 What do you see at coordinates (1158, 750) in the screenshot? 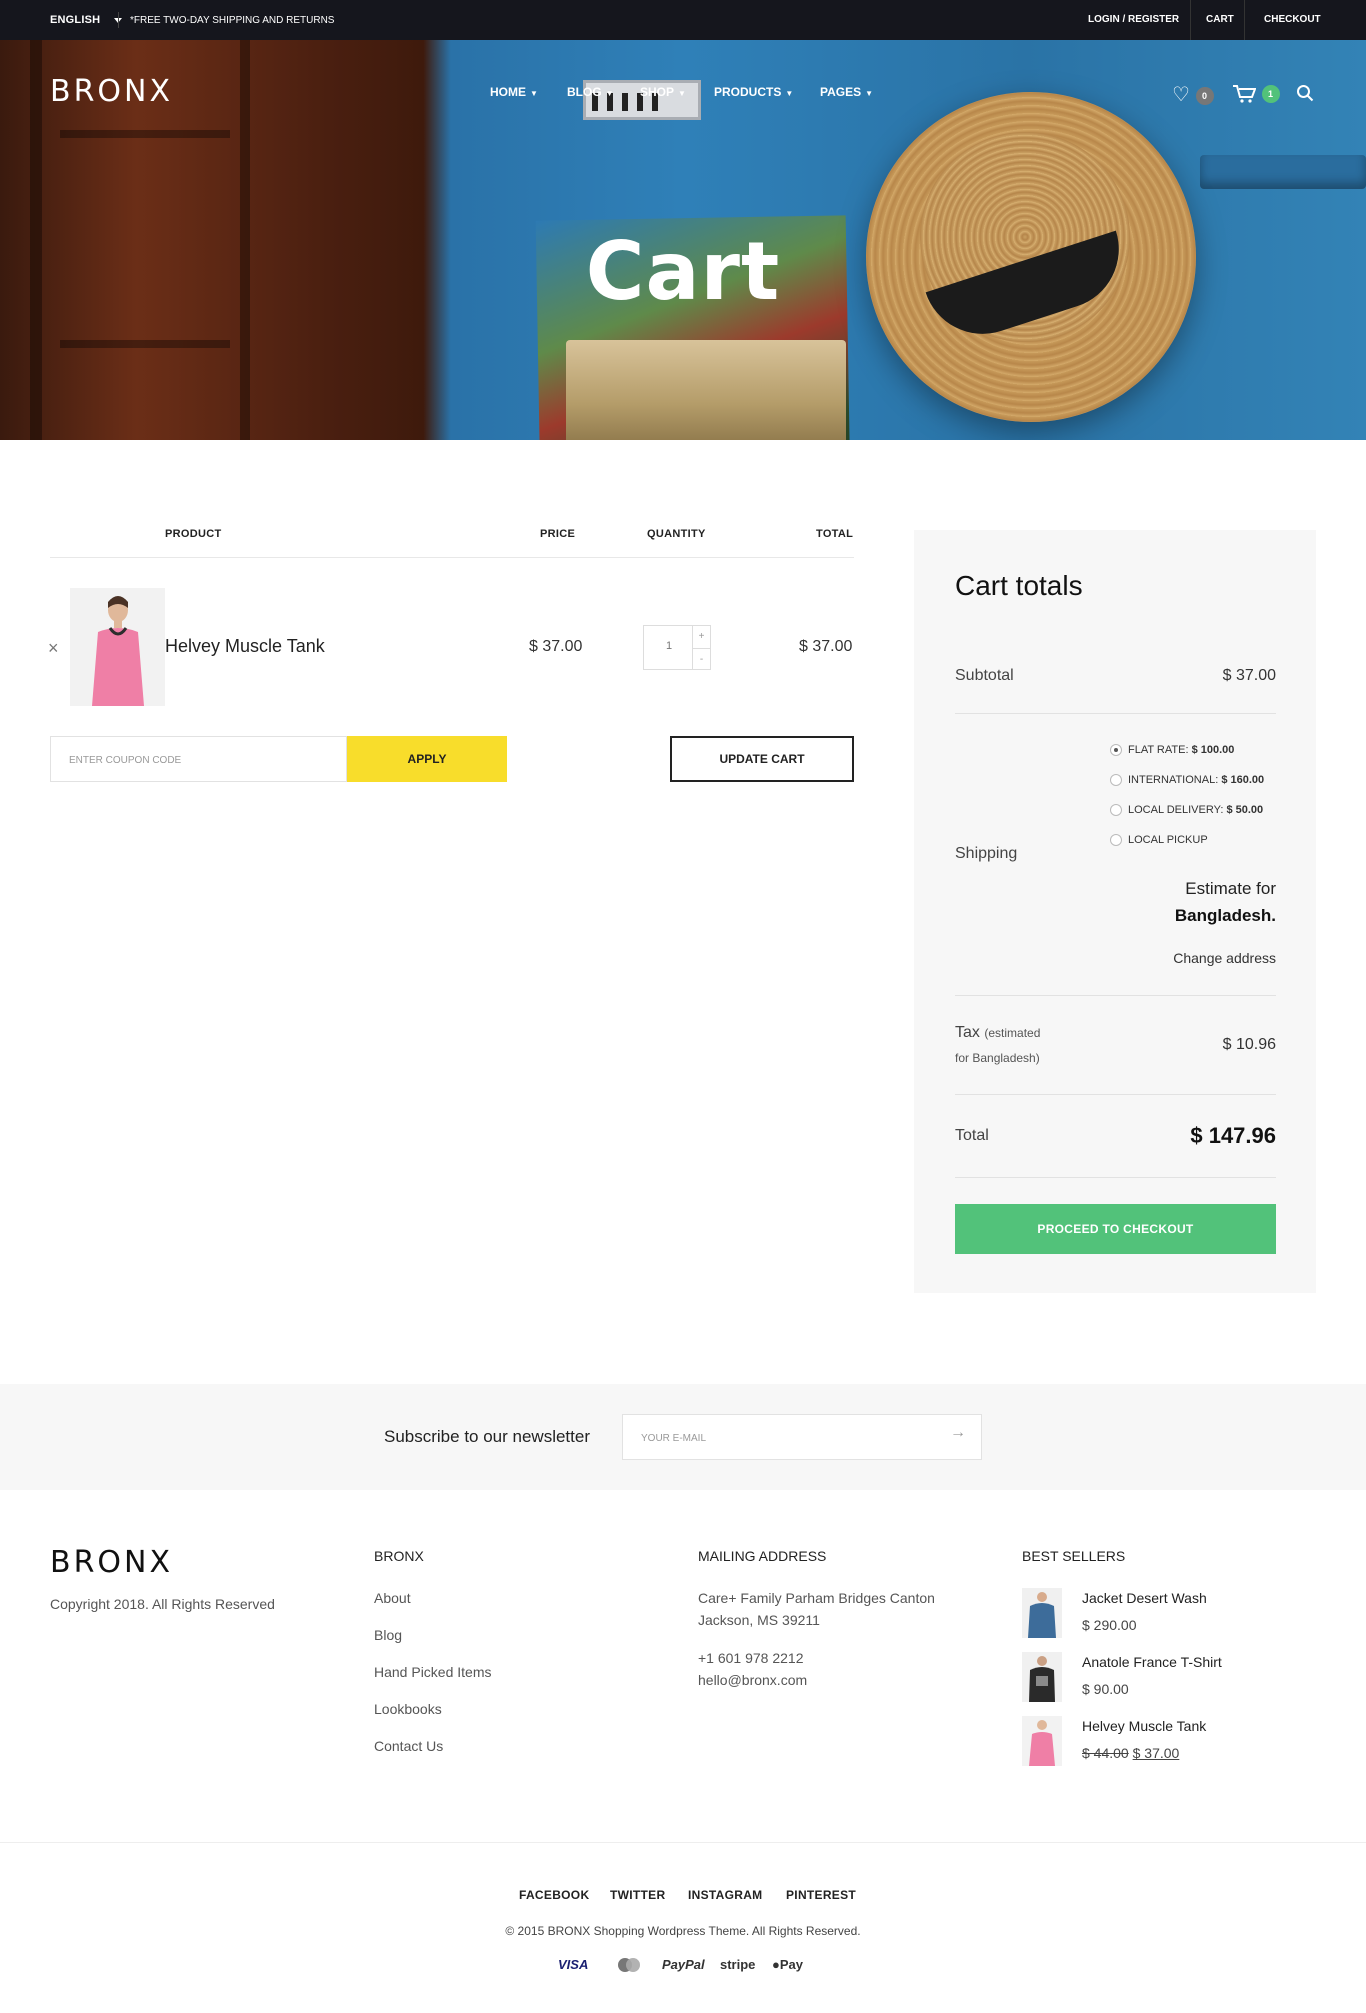
I see `shipping-option-label: FLAT RATE:` at bounding box center [1158, 750].